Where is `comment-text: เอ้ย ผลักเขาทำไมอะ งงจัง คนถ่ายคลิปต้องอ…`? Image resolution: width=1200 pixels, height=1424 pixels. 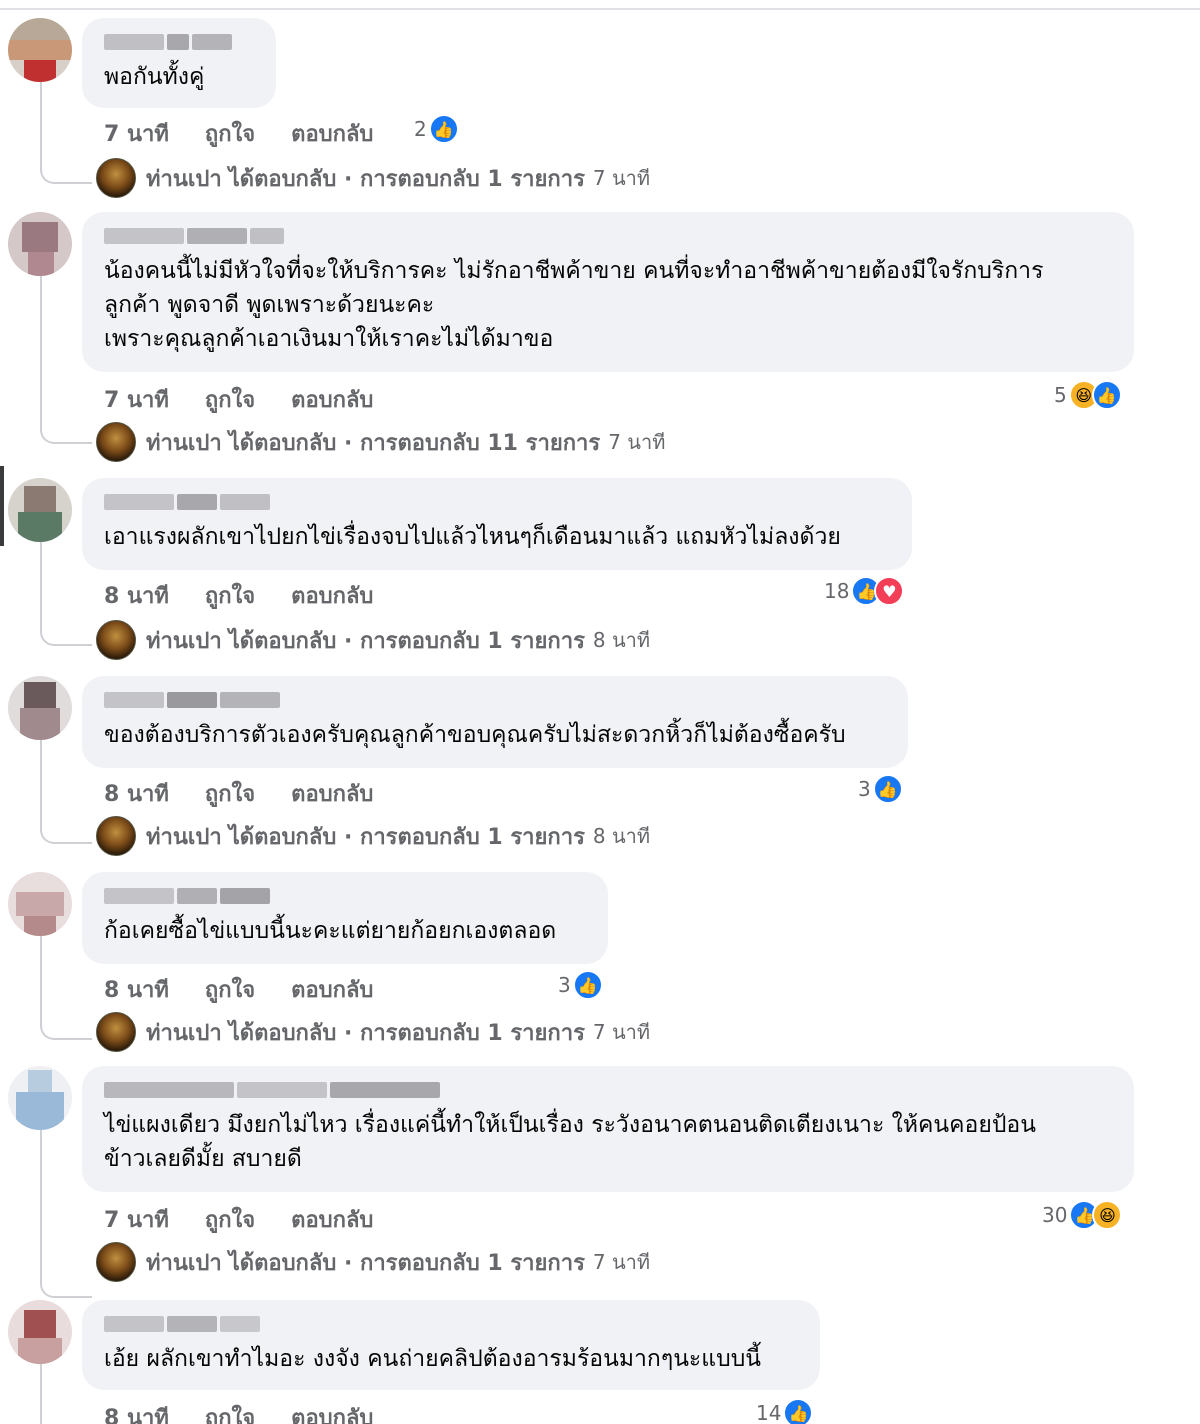
comment-text: เอ้ย ผลักเขาทำไมอะ งงจัง คนถ่ายคลิปต้องอ… is located at coordinates (433, 1359).